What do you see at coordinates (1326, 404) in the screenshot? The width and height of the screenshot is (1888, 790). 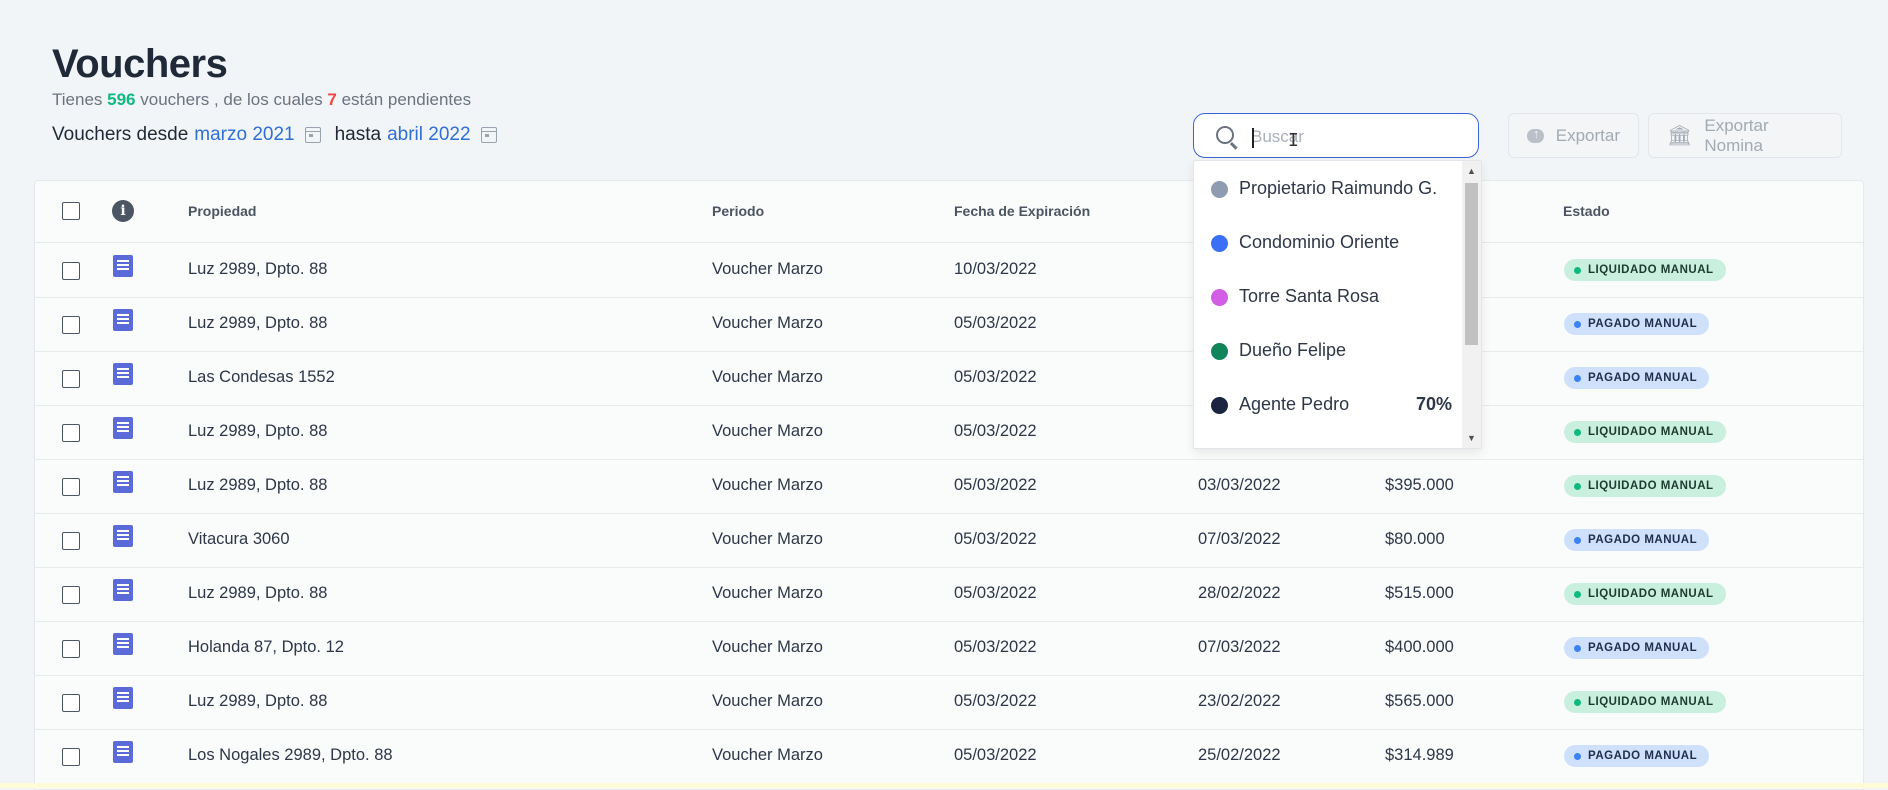 I see `dropdown-option: Agente Pedro 70%` at bounding box center [1326, 404].